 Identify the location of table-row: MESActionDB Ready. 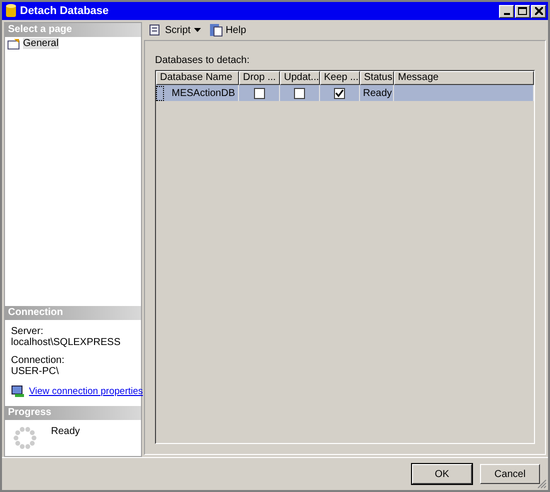
(345, 93).